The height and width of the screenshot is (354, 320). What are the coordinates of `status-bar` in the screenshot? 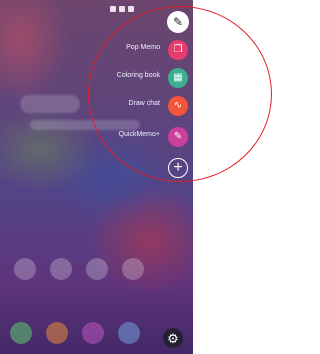 It's located at (122, 9).